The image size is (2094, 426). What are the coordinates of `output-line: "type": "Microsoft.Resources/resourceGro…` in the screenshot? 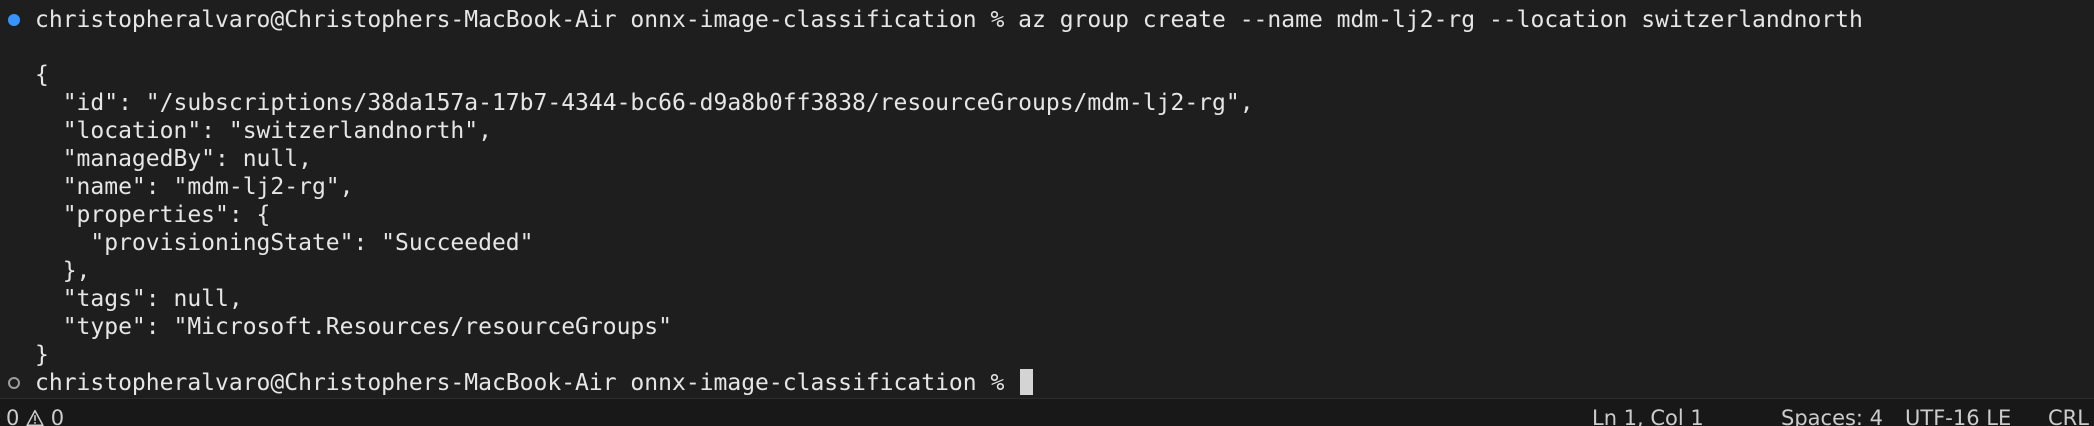 It's located at (353, 327).